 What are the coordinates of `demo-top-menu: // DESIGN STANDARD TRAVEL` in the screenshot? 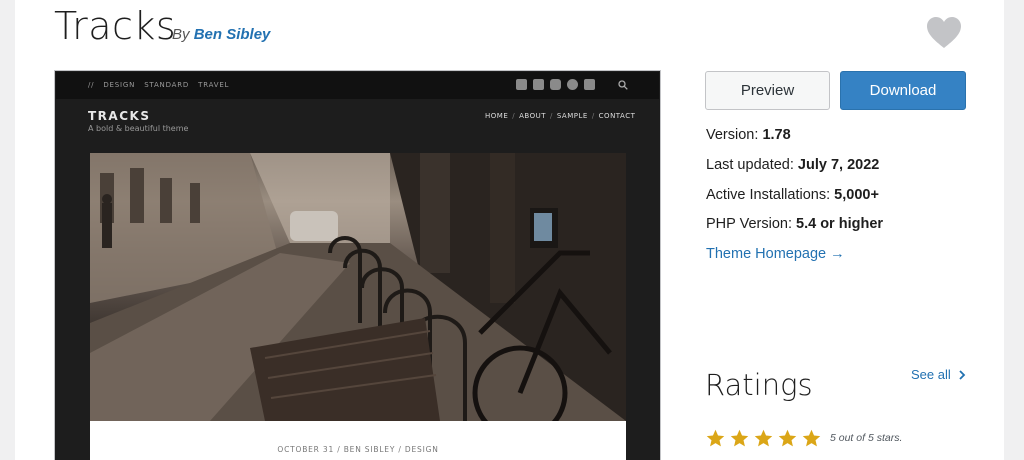 It's located at (161, 85).